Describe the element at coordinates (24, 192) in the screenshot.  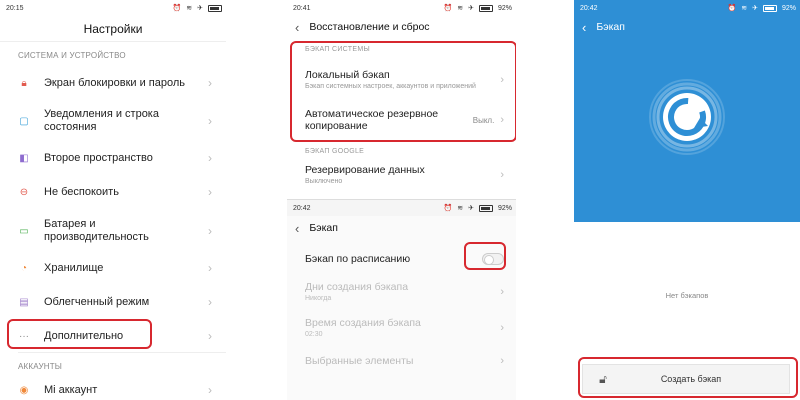
I see `do-not-disturb-icon: ⊖` at that location.